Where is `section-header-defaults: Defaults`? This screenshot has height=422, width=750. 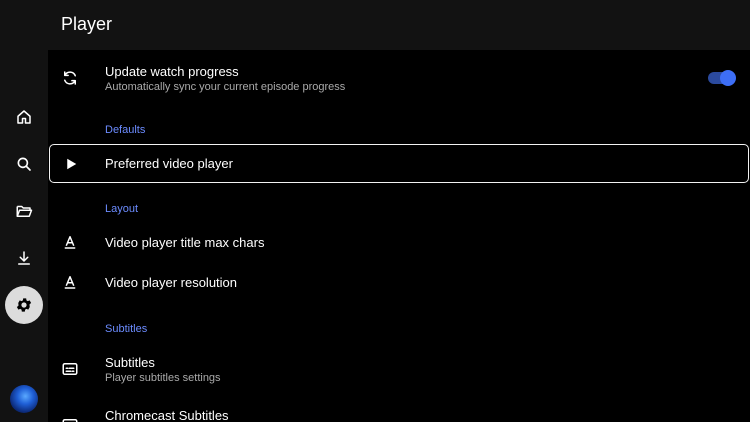 section-header-defaults: Defaults is located at coordinates (125, 130).